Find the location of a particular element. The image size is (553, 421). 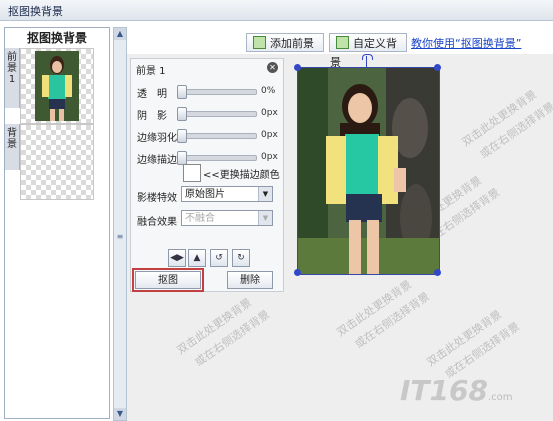

feather-label: 边缘羽化 is located at coordinates (157, 138).